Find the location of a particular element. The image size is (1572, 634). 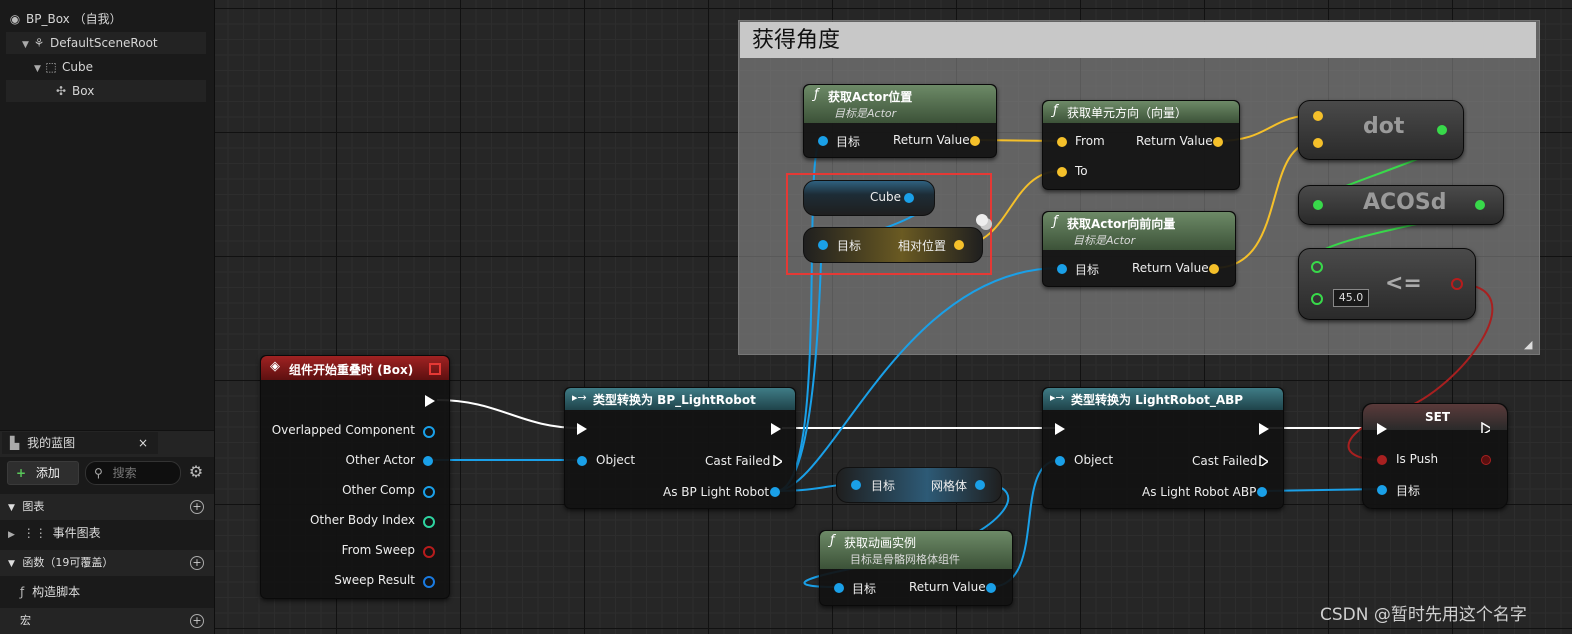

value-field: 45.0 is located at coordinates (1351, 298).